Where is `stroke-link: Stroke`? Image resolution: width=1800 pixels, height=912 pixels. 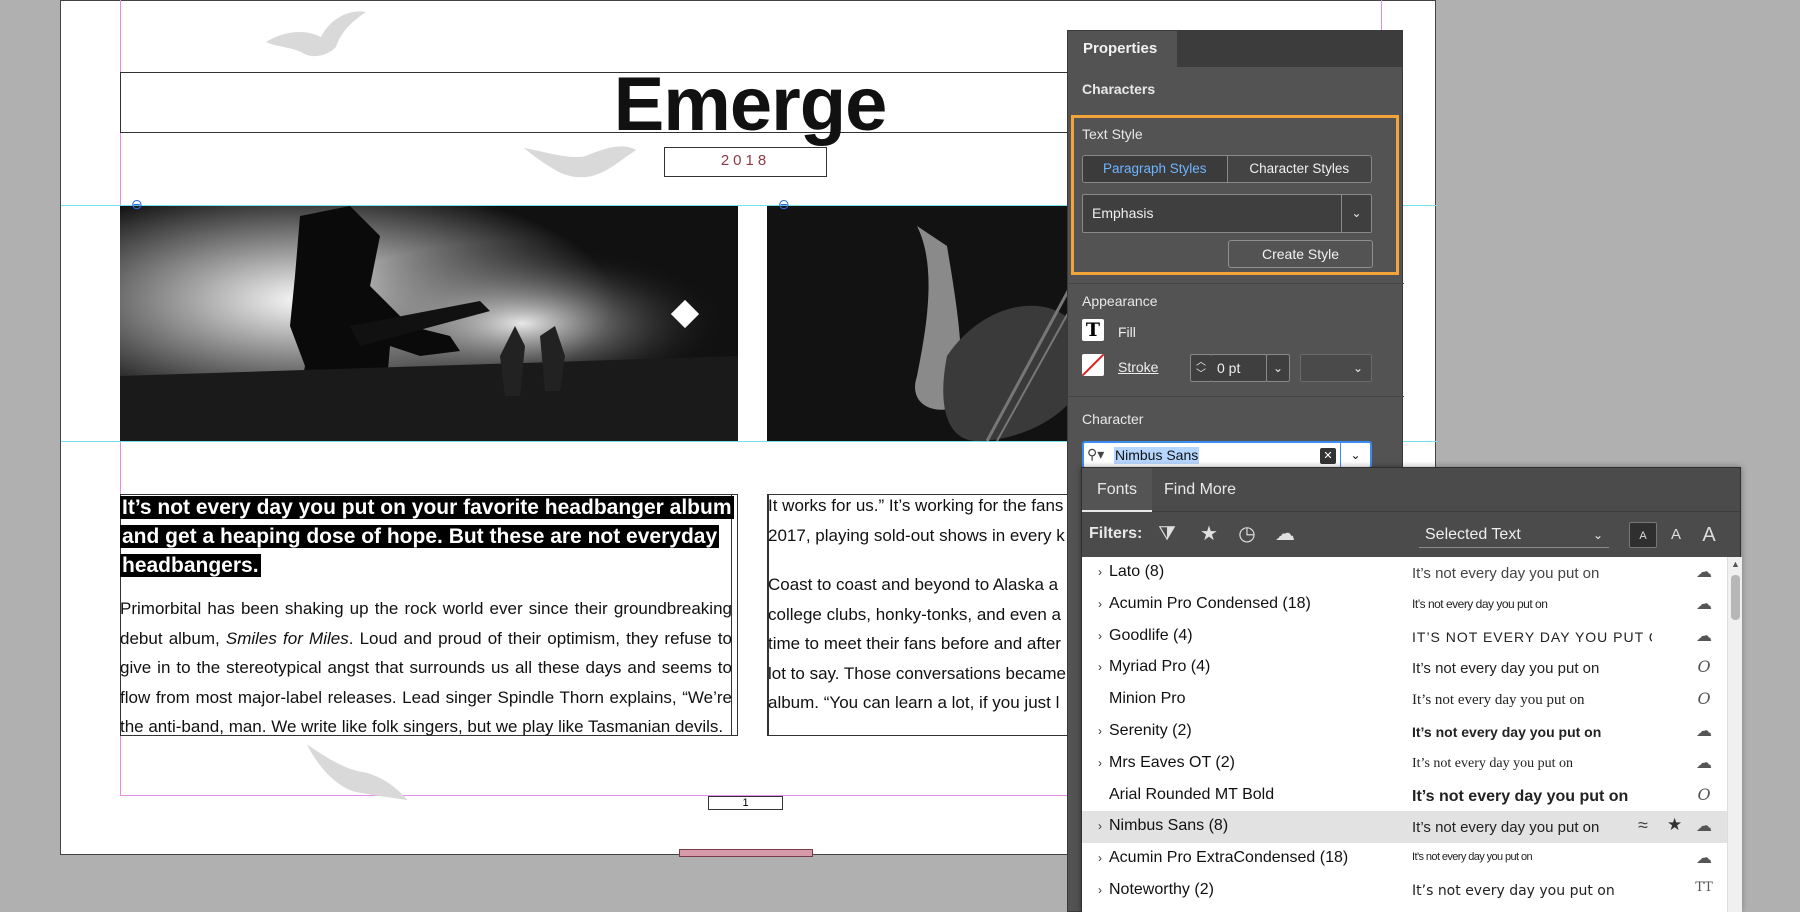 stroke-link: Stroke is located at coordinates (1138, 367).